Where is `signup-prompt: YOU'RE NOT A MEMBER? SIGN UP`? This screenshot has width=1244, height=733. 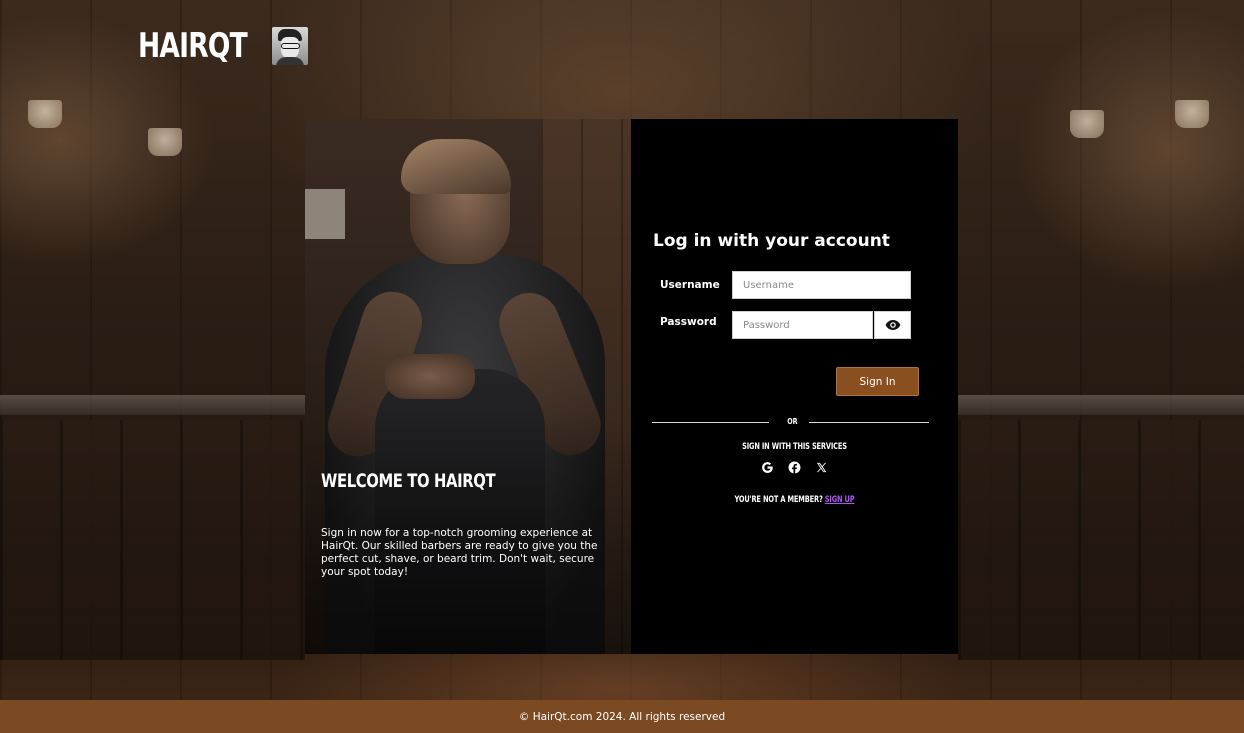 signup-prompt: YOU'RE NOT A MEMBER? SIGN UP is located at coordinates (794, 500).